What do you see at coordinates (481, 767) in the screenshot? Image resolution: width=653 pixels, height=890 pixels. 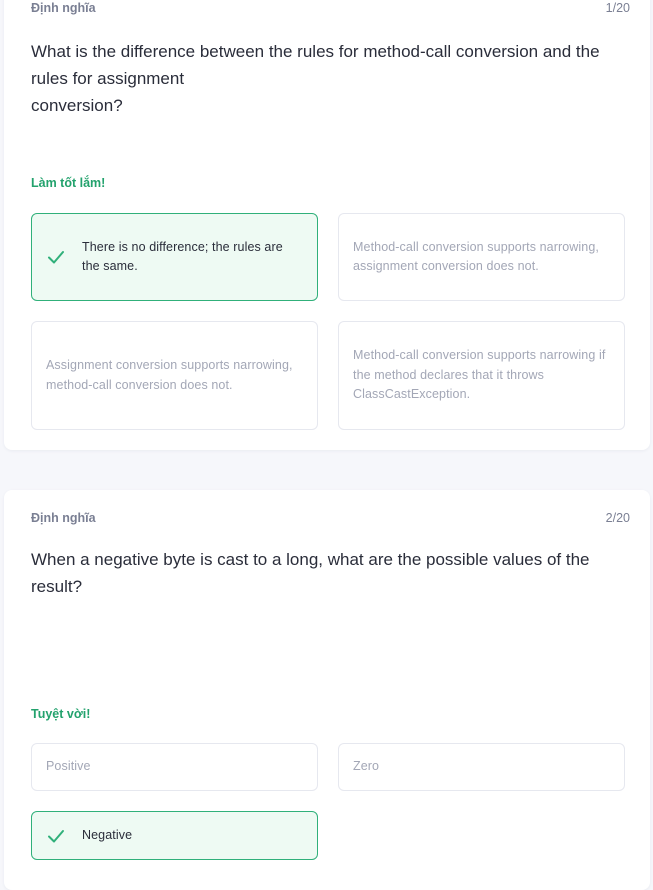 I see `answer-option: Zero` at bounding box center [481, 767].